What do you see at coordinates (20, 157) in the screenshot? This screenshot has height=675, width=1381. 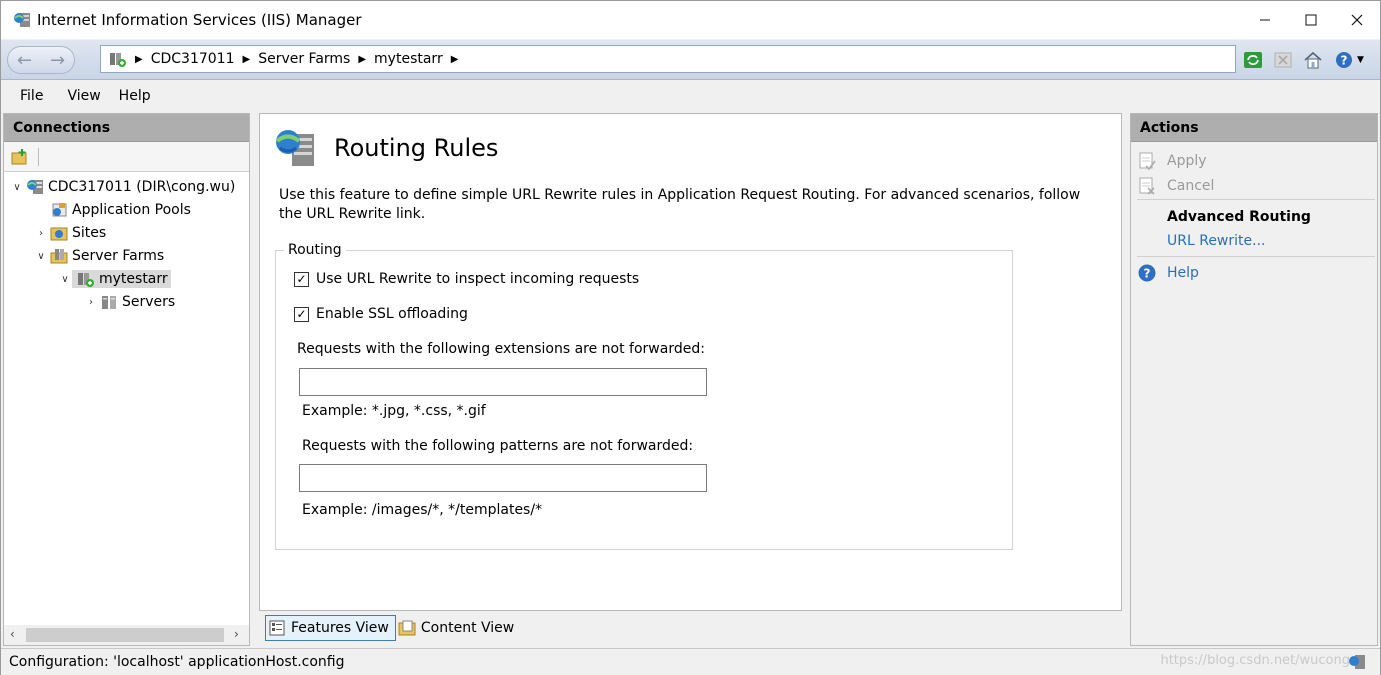 I see `create-new-connection-icon` at bounding box center [20, 157].